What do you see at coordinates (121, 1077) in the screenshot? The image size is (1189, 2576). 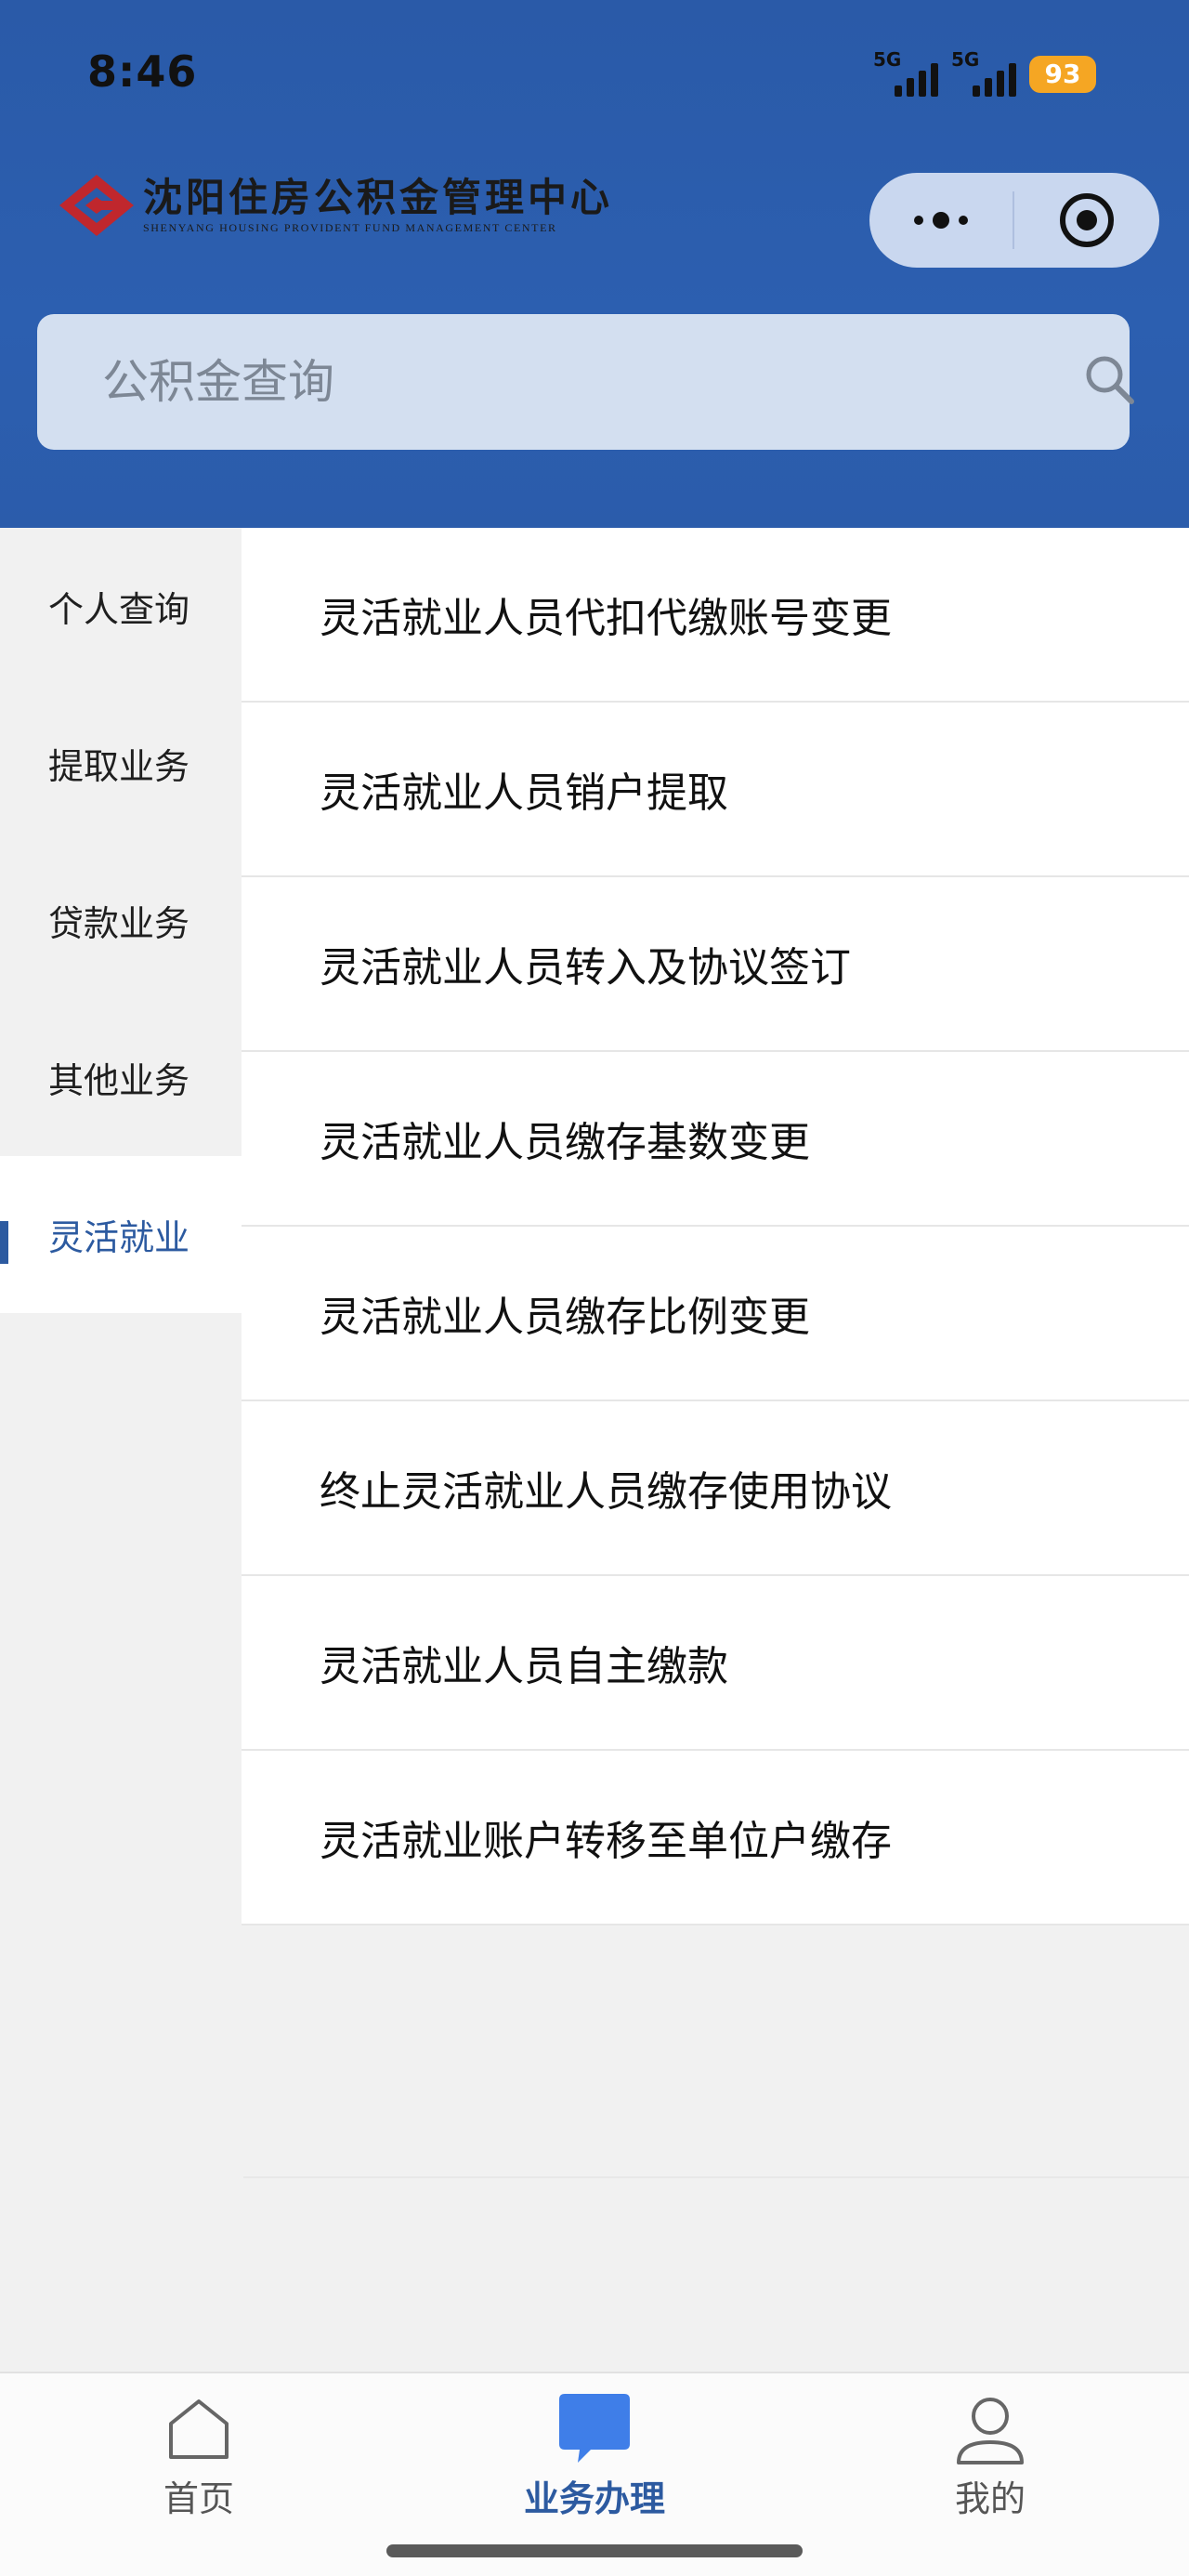 I see `sidebar-item-other: 其他业务` at bounding box center [121, 1077].